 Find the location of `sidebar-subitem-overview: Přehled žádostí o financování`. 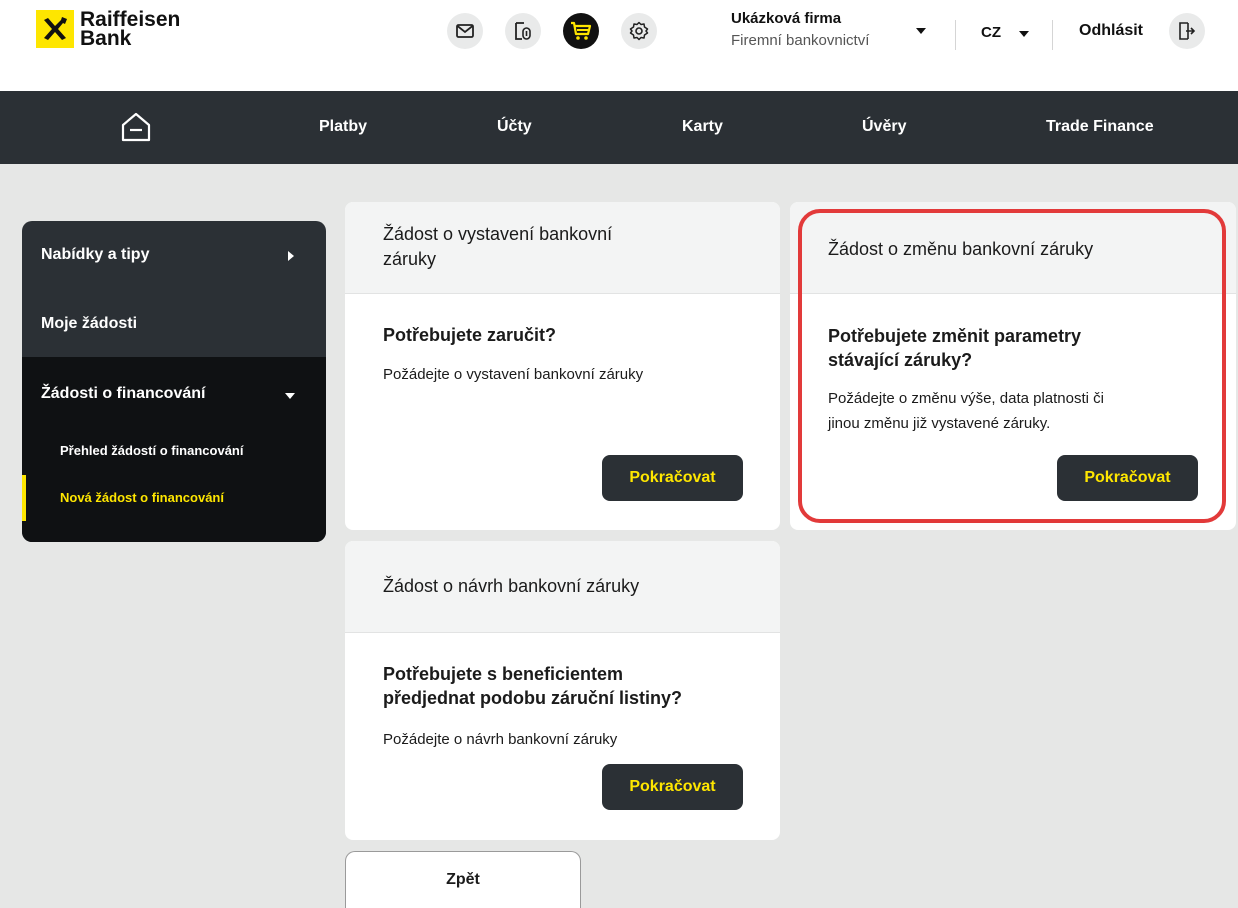

sidebar-subitem-overview: Přehled žádostí o financování is located at coordinates (151, 450).